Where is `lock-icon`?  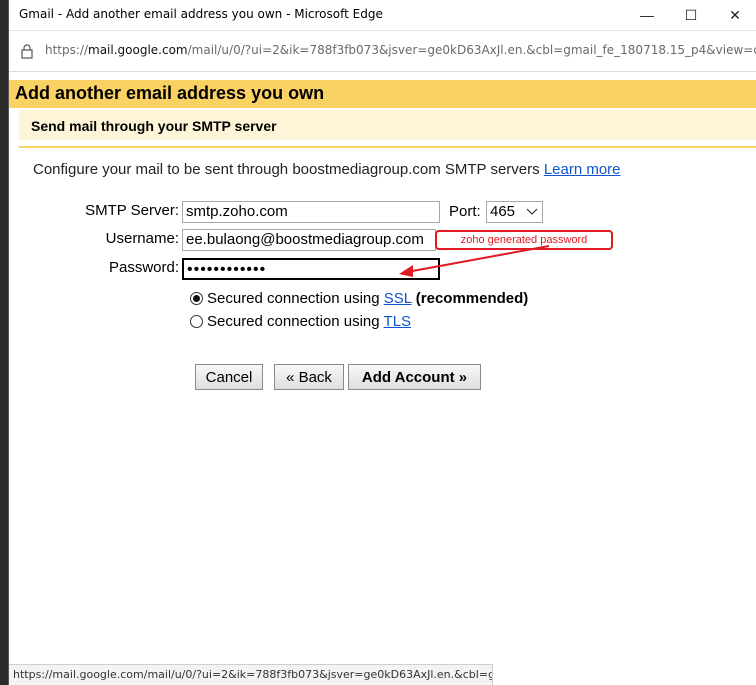
lock-icon is located at coordinates (27, 51).